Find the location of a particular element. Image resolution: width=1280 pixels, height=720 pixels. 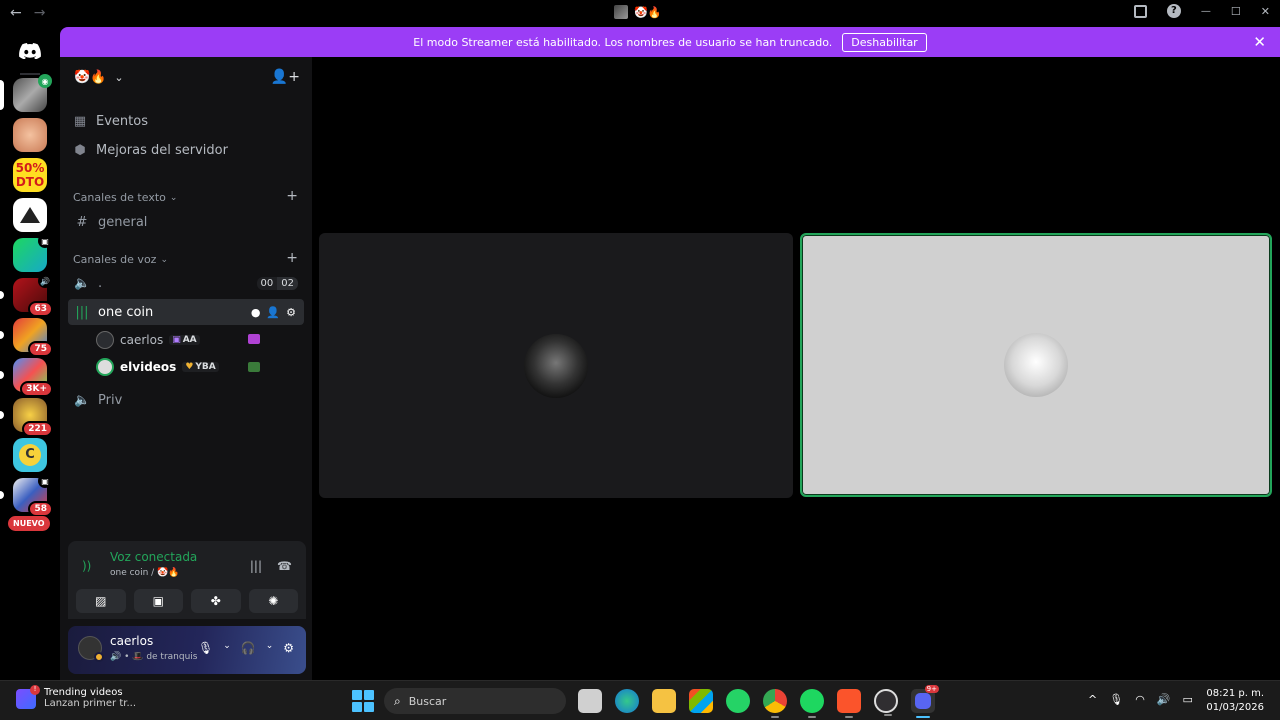

voice-channel-priv: 🔈 Priv is located at coordinates (186, 400).